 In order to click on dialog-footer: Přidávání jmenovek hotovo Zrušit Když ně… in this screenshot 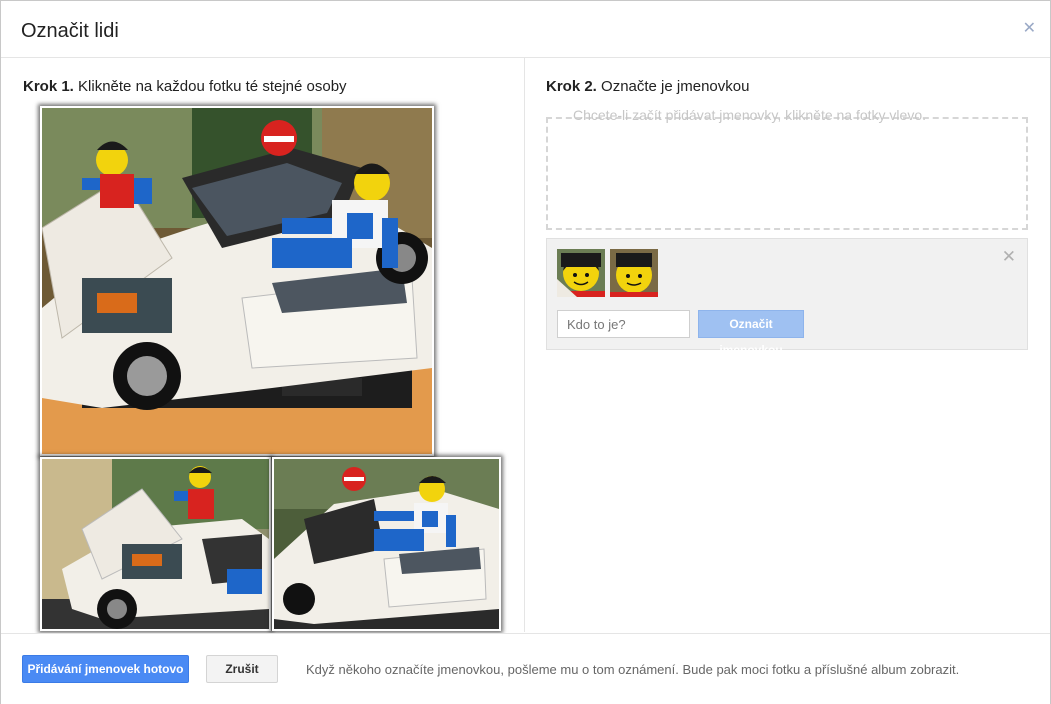, I will do `click(525, 668)`.